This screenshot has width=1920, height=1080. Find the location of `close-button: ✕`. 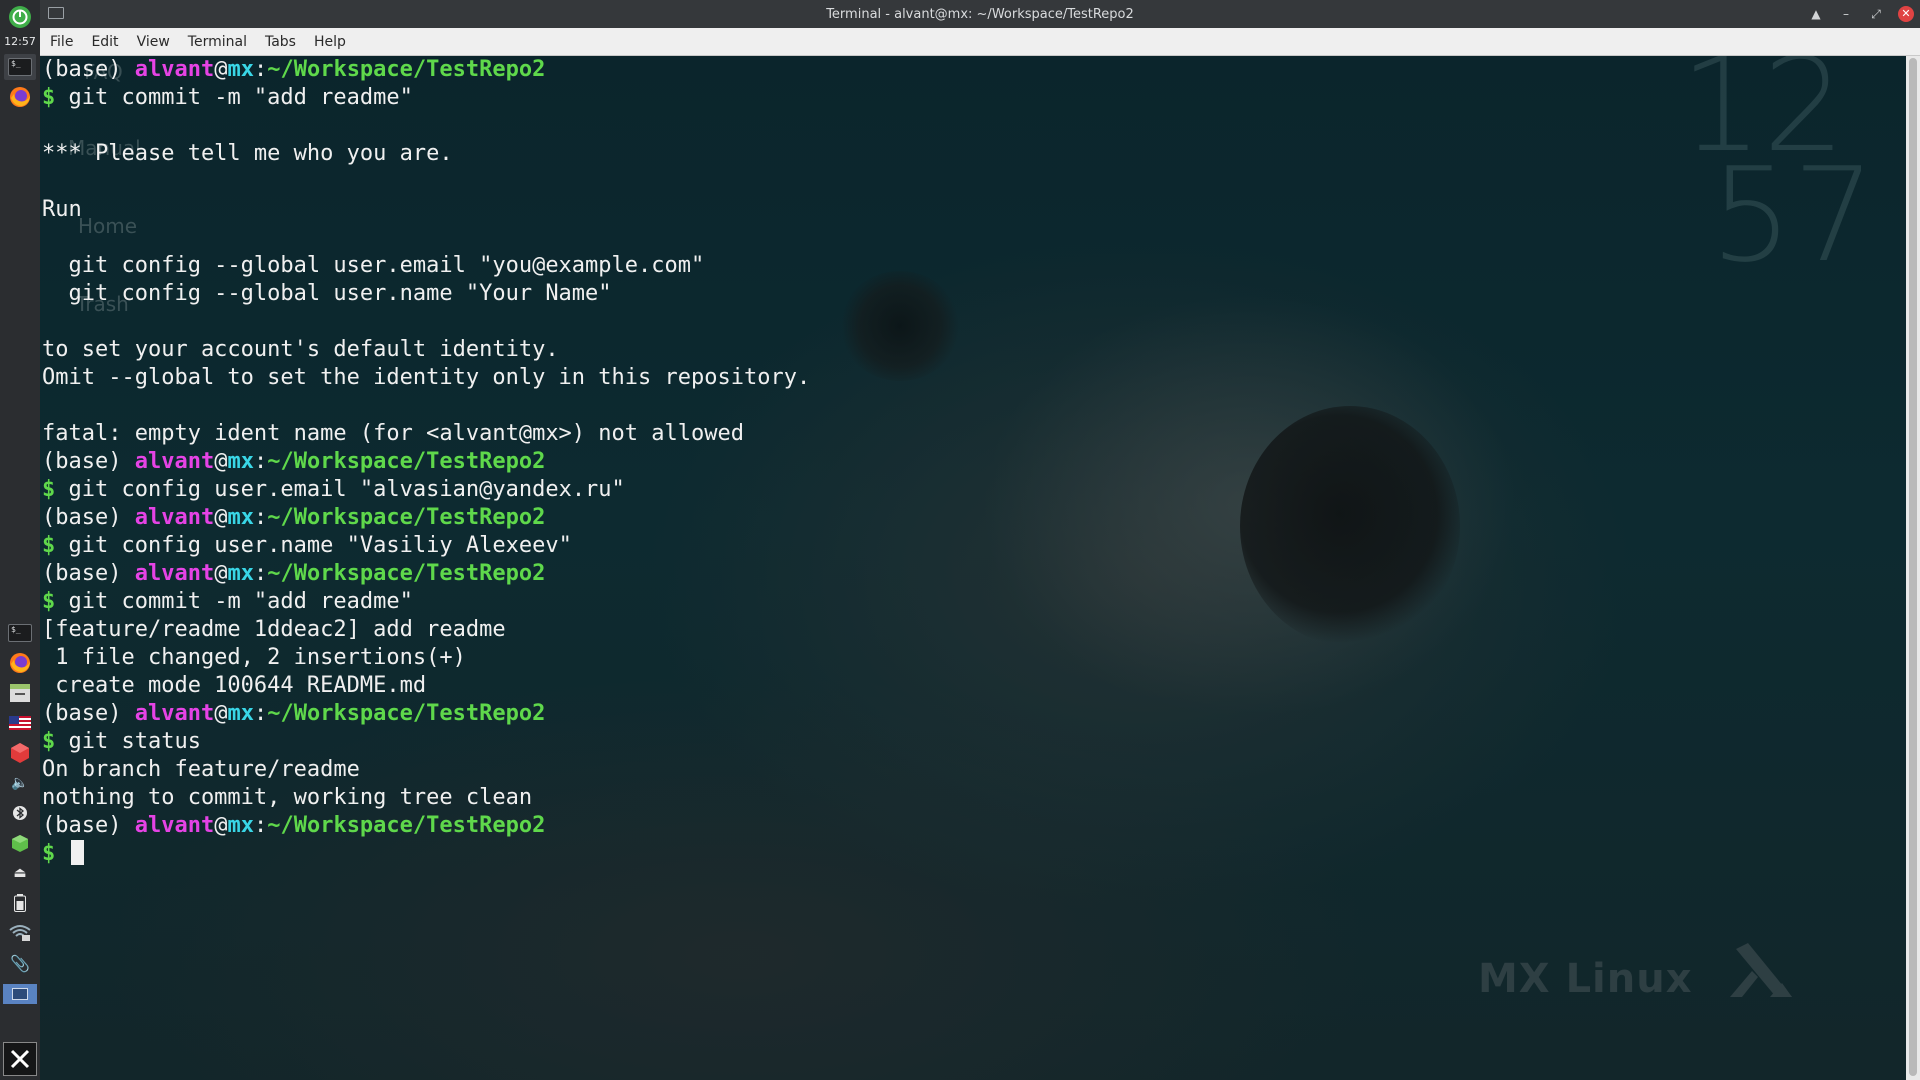

close-button: ✕ is located at coordinates (1906, 14).